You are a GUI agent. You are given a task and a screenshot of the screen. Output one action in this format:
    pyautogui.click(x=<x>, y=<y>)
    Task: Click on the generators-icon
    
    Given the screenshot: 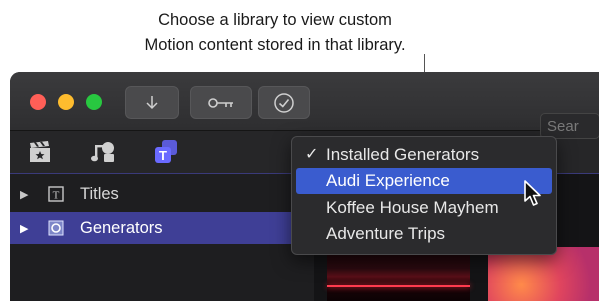 What is the action you would take?
    pyautogui.click(x=56, y=228)
    